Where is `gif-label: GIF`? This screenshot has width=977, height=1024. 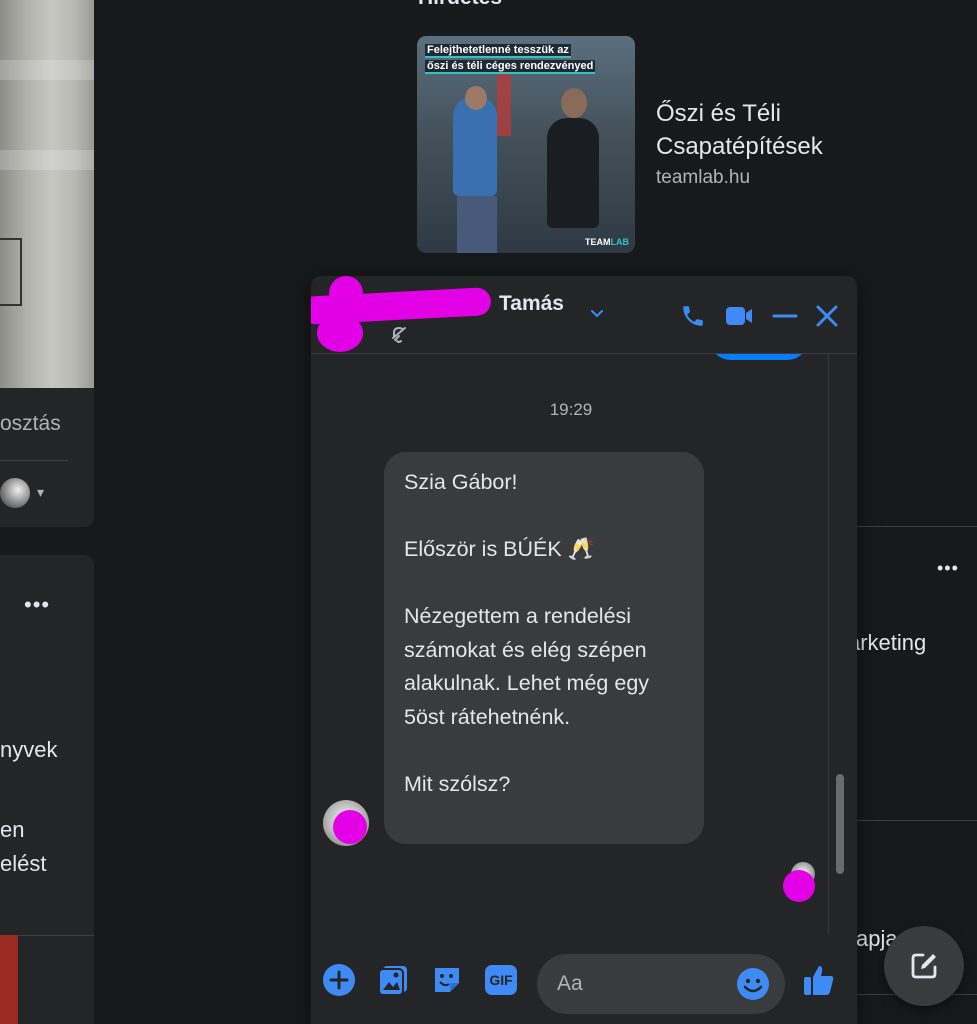
gif-label: GIF is located at coordinates (501, 980).